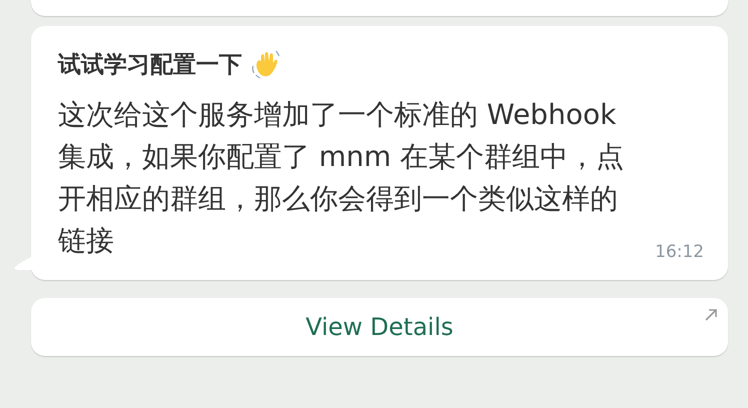 This screenshot has width=748, height=408. I want to click on message-title: 试试学习配置一下, so click(150, 65).